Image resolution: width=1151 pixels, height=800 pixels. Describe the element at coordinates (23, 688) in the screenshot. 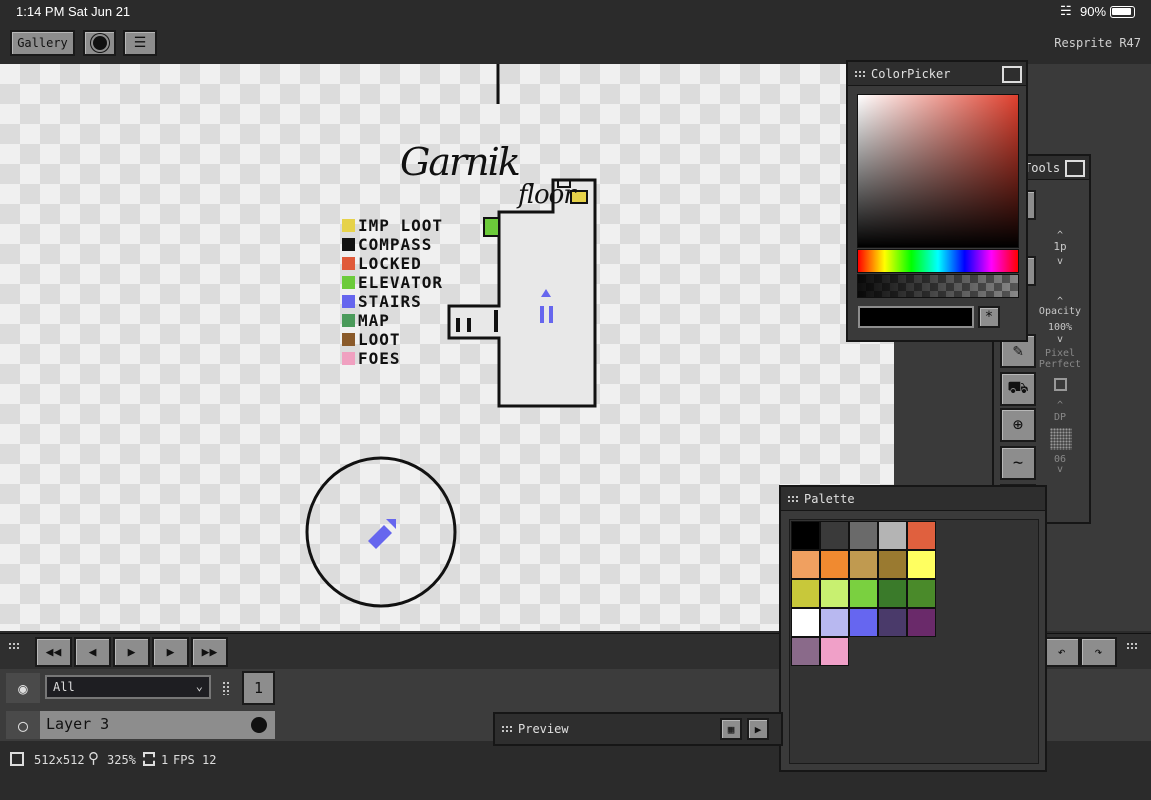

I see `visibility-toggle: ◉` at that location.